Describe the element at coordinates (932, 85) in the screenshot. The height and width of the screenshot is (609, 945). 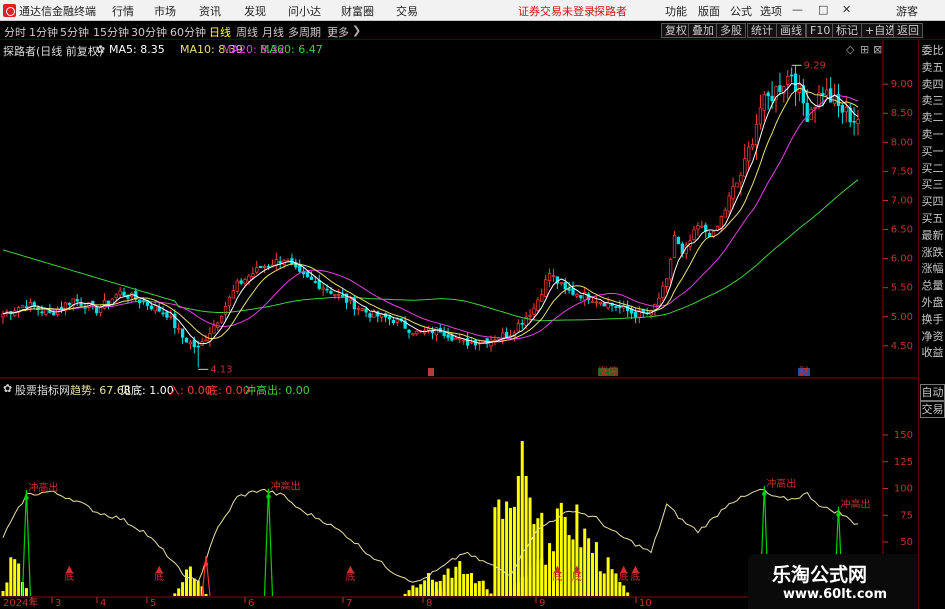
I see `side-tab-2: 卖四` at that location.